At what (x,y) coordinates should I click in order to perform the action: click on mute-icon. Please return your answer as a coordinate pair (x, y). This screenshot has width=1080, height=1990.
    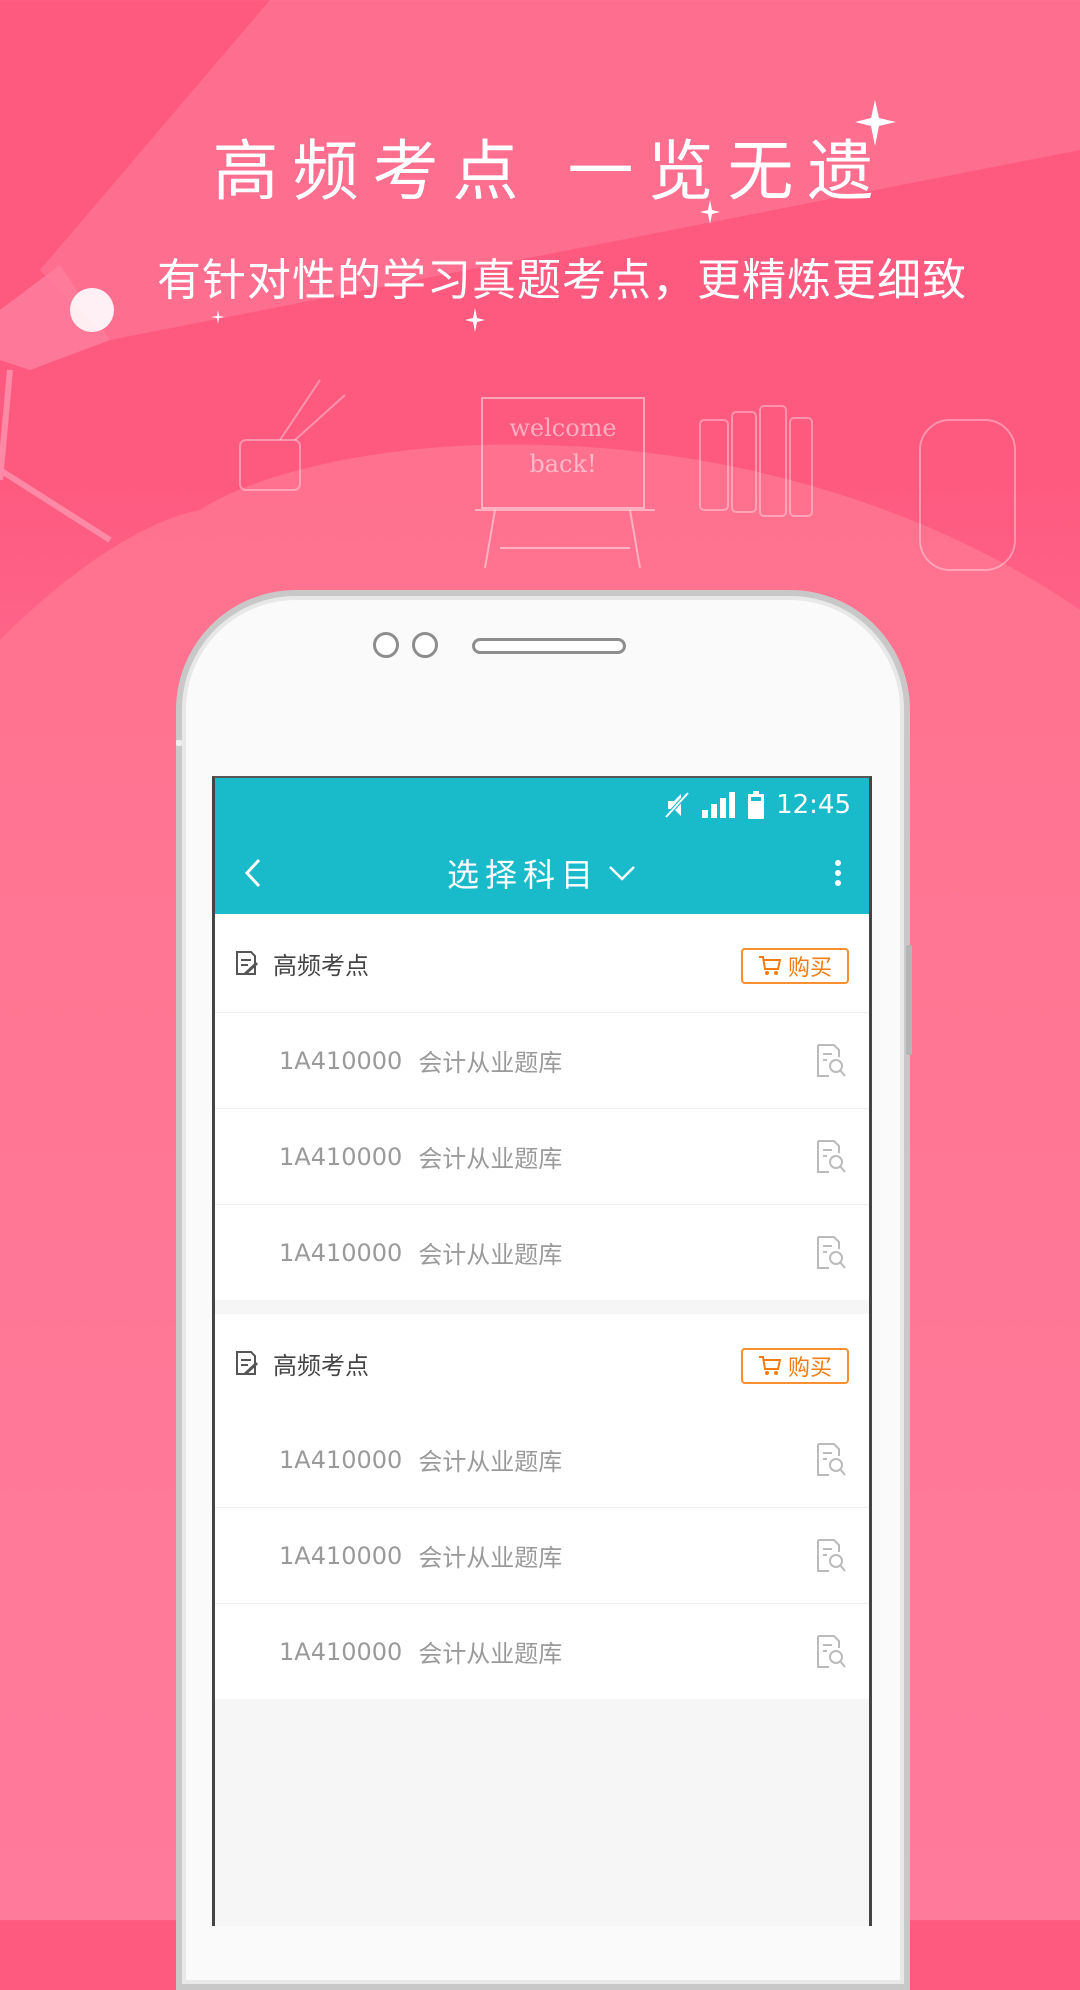
    Looking at the image, I should click on (677, 805).